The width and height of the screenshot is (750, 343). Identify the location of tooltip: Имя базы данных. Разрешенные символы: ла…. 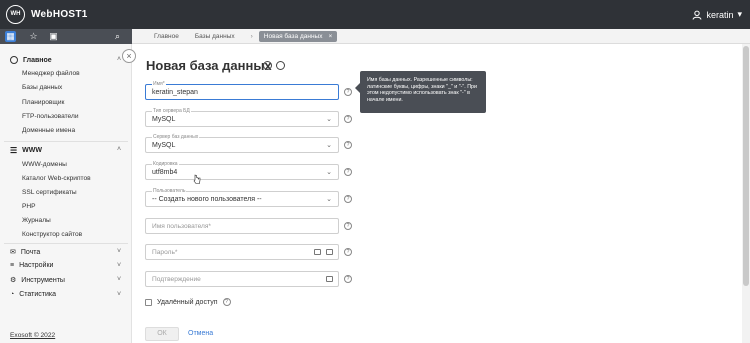
(420, 92).